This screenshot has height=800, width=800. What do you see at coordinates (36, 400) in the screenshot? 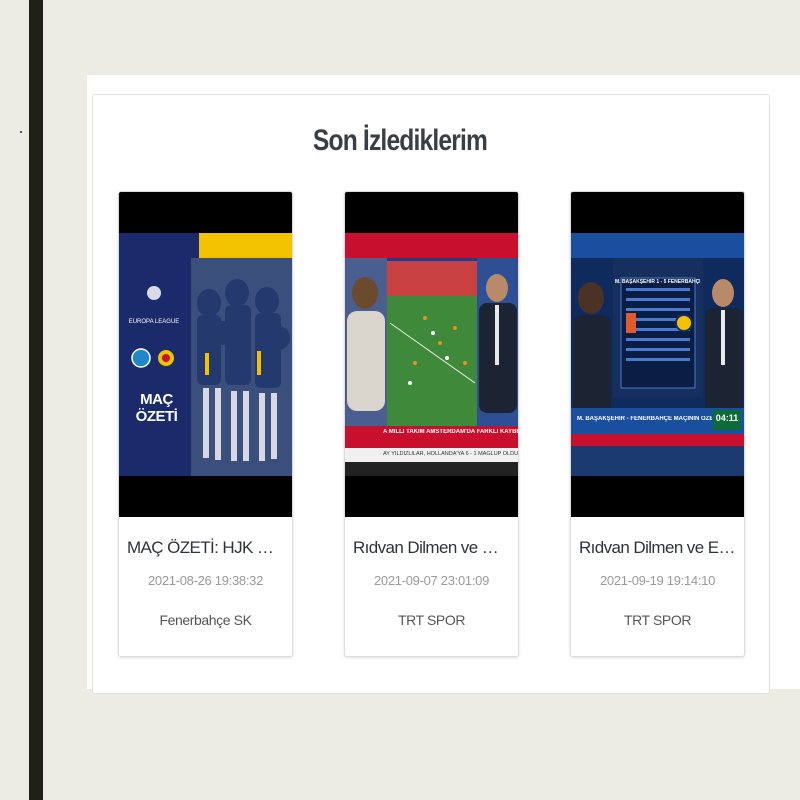
I see `left-sidebar-strip` at bounding box center [36, 400].